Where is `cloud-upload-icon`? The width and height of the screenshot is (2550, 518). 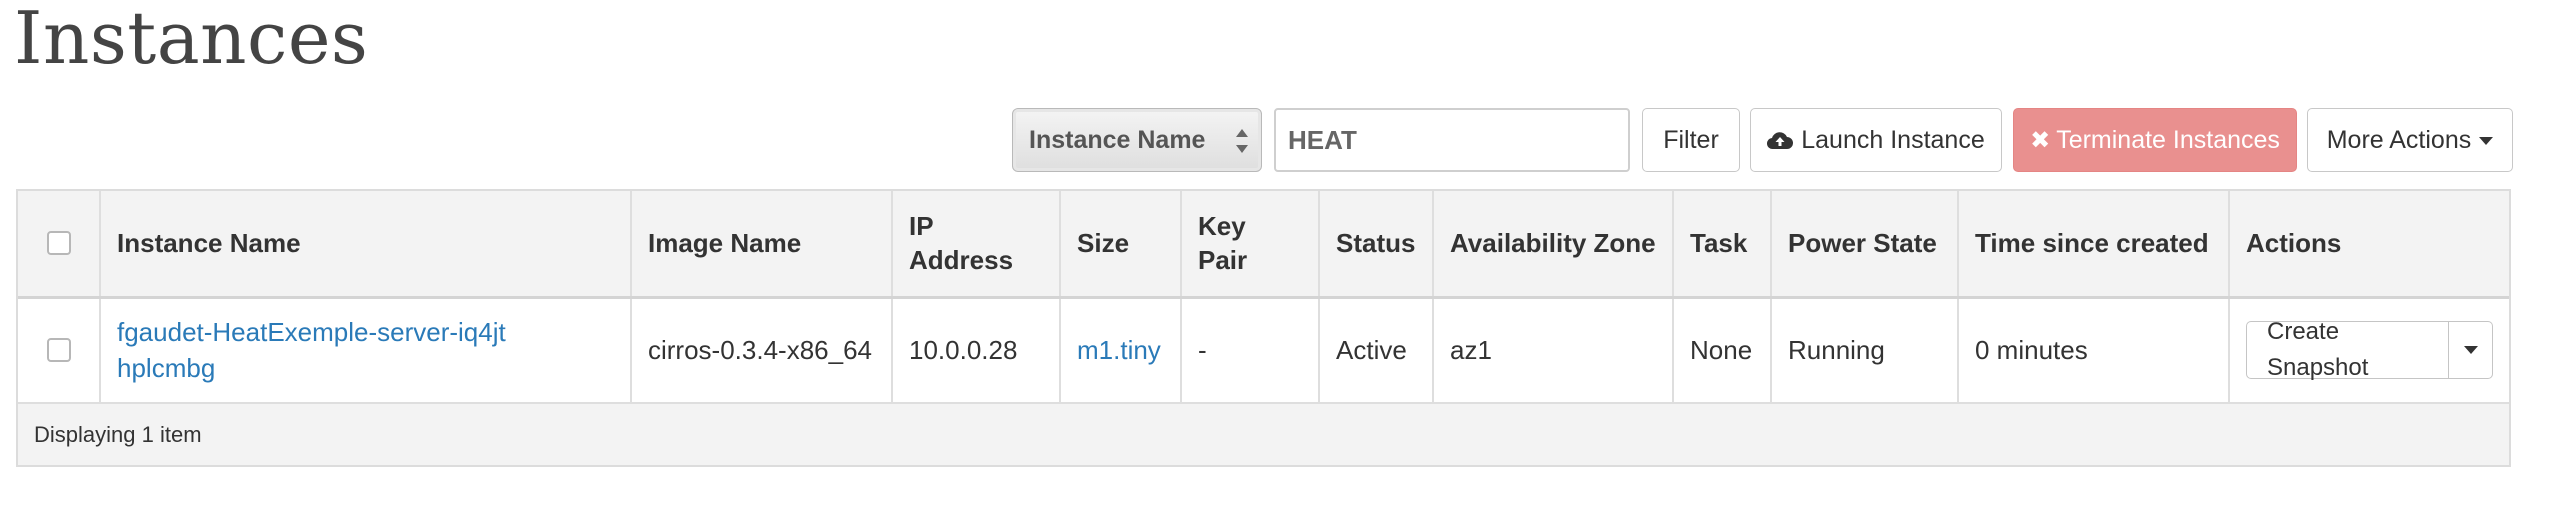
cloud-upload-icon is located at coordinates (1780, 140).